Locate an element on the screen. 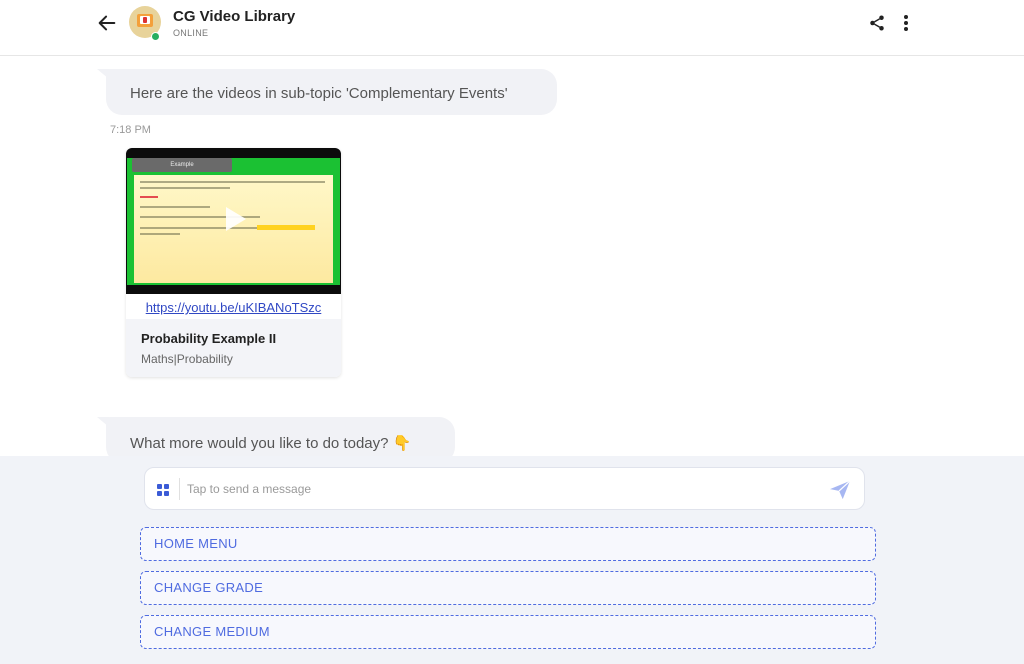 The image size is (1024, 664). video-thumbnail: Example is located at coordinates (233, 221).